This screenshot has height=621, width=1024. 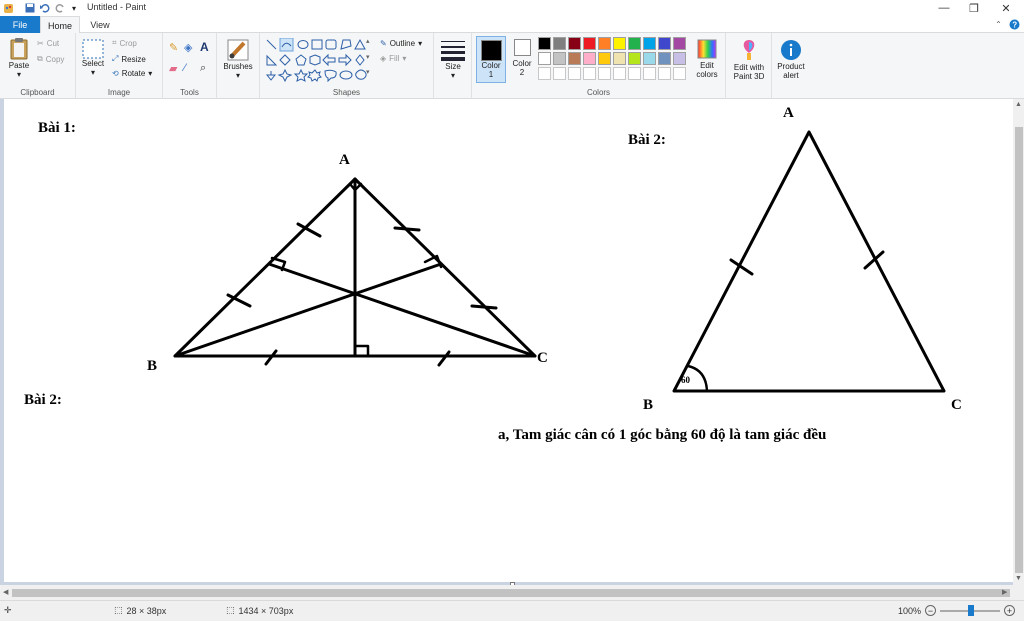 I want to click on bai1-heading: Bài 1:, so click(x=57, y=128).